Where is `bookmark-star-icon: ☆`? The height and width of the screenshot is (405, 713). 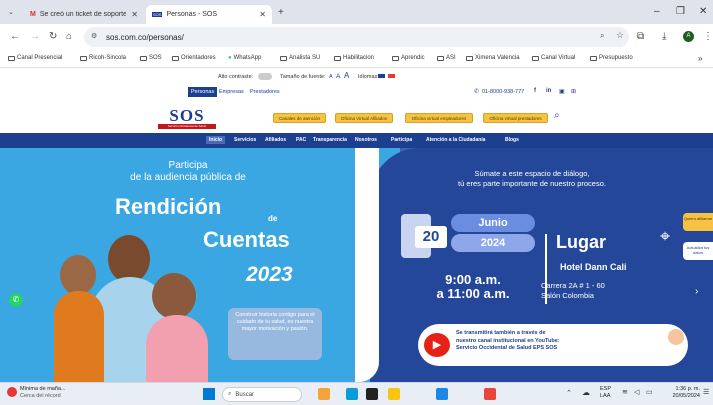 bookmark-star-icon: ☆ is located at coordinates (620, 35).